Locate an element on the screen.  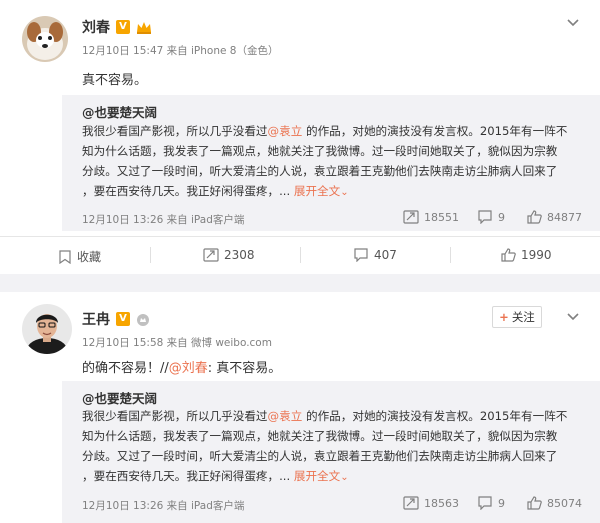
quoted-like-count: 85074 is located at coordinates (554, 503).